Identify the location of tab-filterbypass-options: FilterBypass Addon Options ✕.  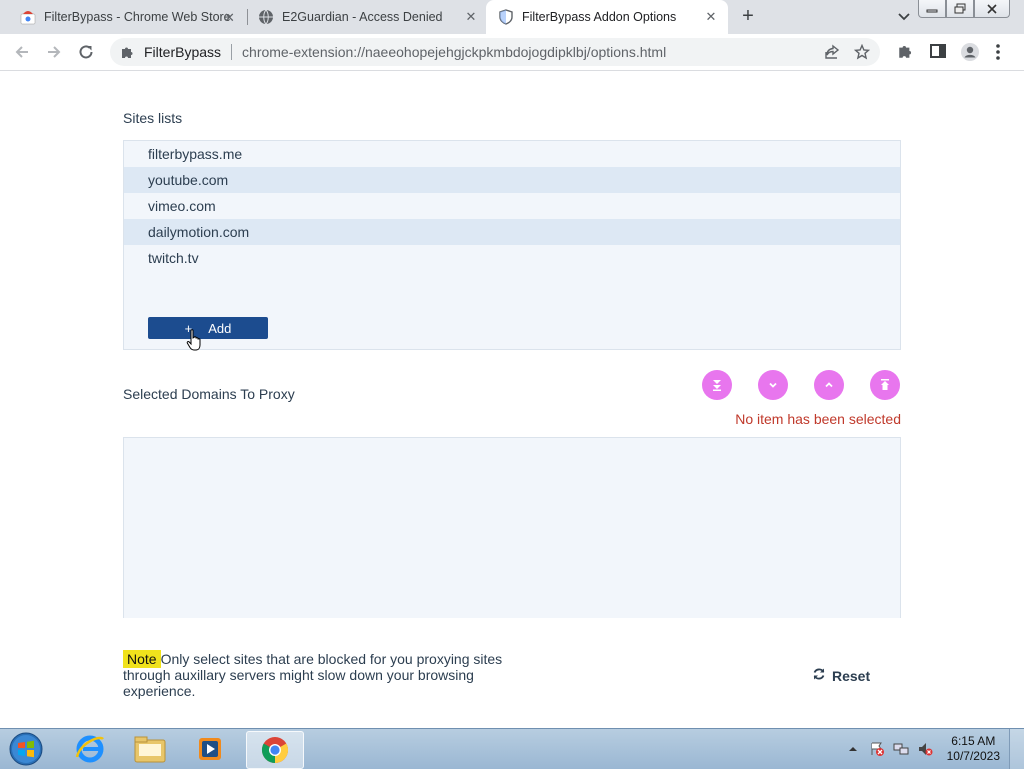
(607, 17).